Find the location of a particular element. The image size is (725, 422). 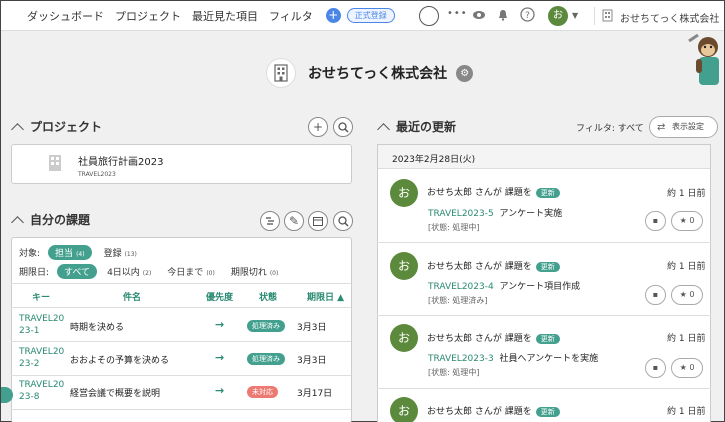

assigned-count: (4) is located at coordinates (80, 254).